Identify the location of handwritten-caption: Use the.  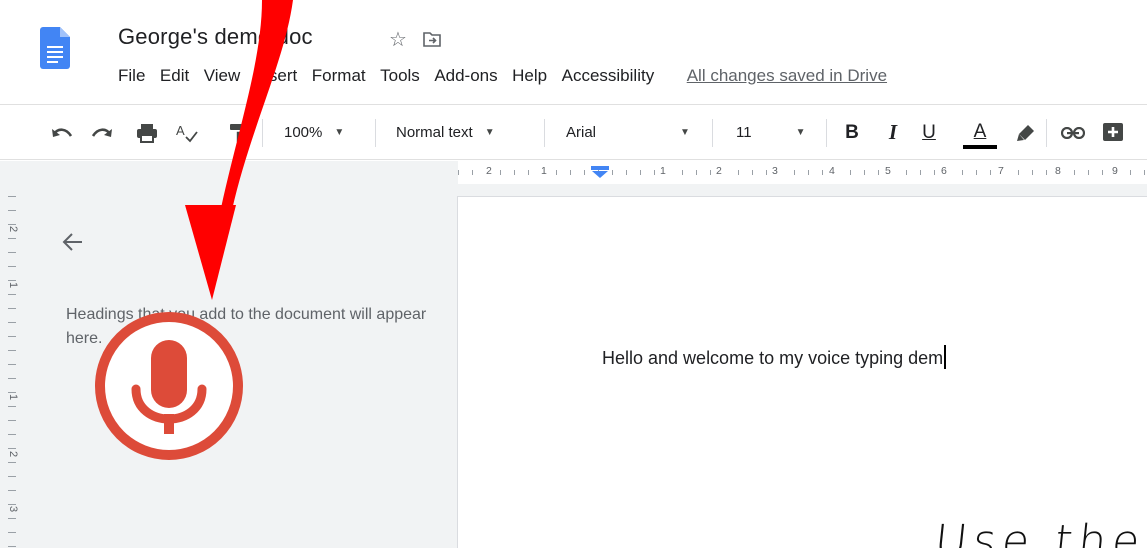
(1039, 532).